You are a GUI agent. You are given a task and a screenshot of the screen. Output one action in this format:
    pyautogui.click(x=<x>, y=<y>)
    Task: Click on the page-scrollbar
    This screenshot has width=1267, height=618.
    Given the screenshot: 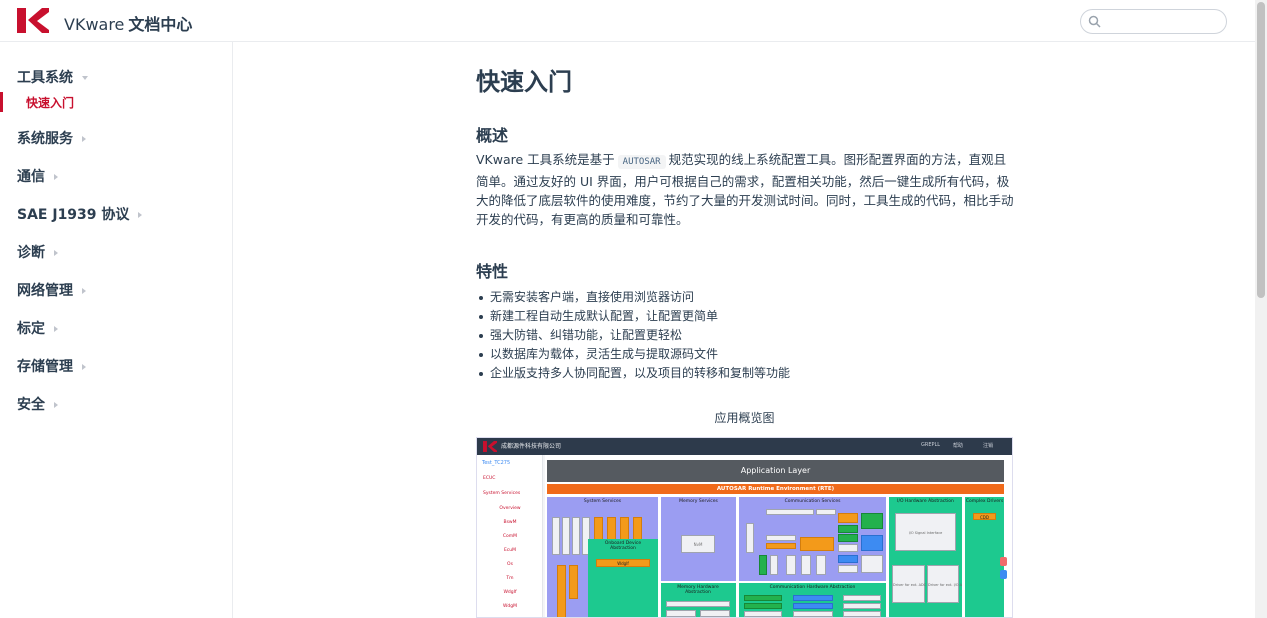 What is the action you would take?
    pyautogui.click(x=1261, y=309)
    